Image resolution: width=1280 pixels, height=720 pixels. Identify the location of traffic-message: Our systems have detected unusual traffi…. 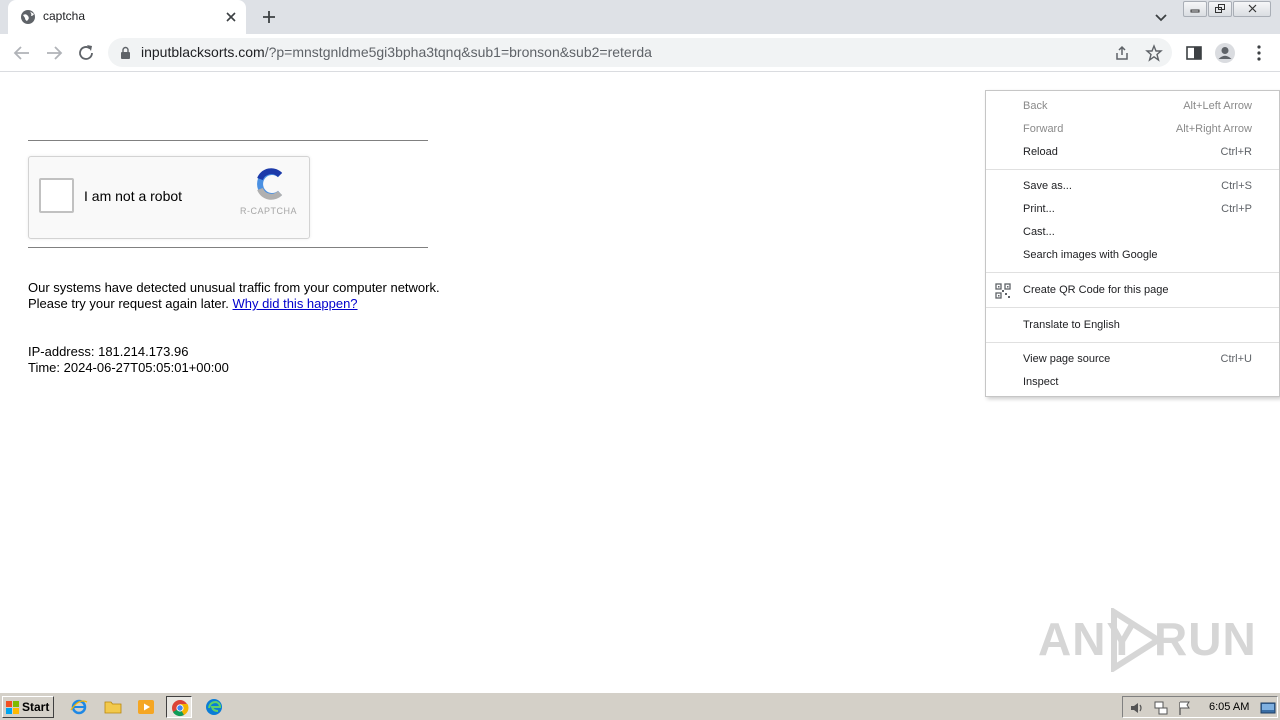
(238, 296).